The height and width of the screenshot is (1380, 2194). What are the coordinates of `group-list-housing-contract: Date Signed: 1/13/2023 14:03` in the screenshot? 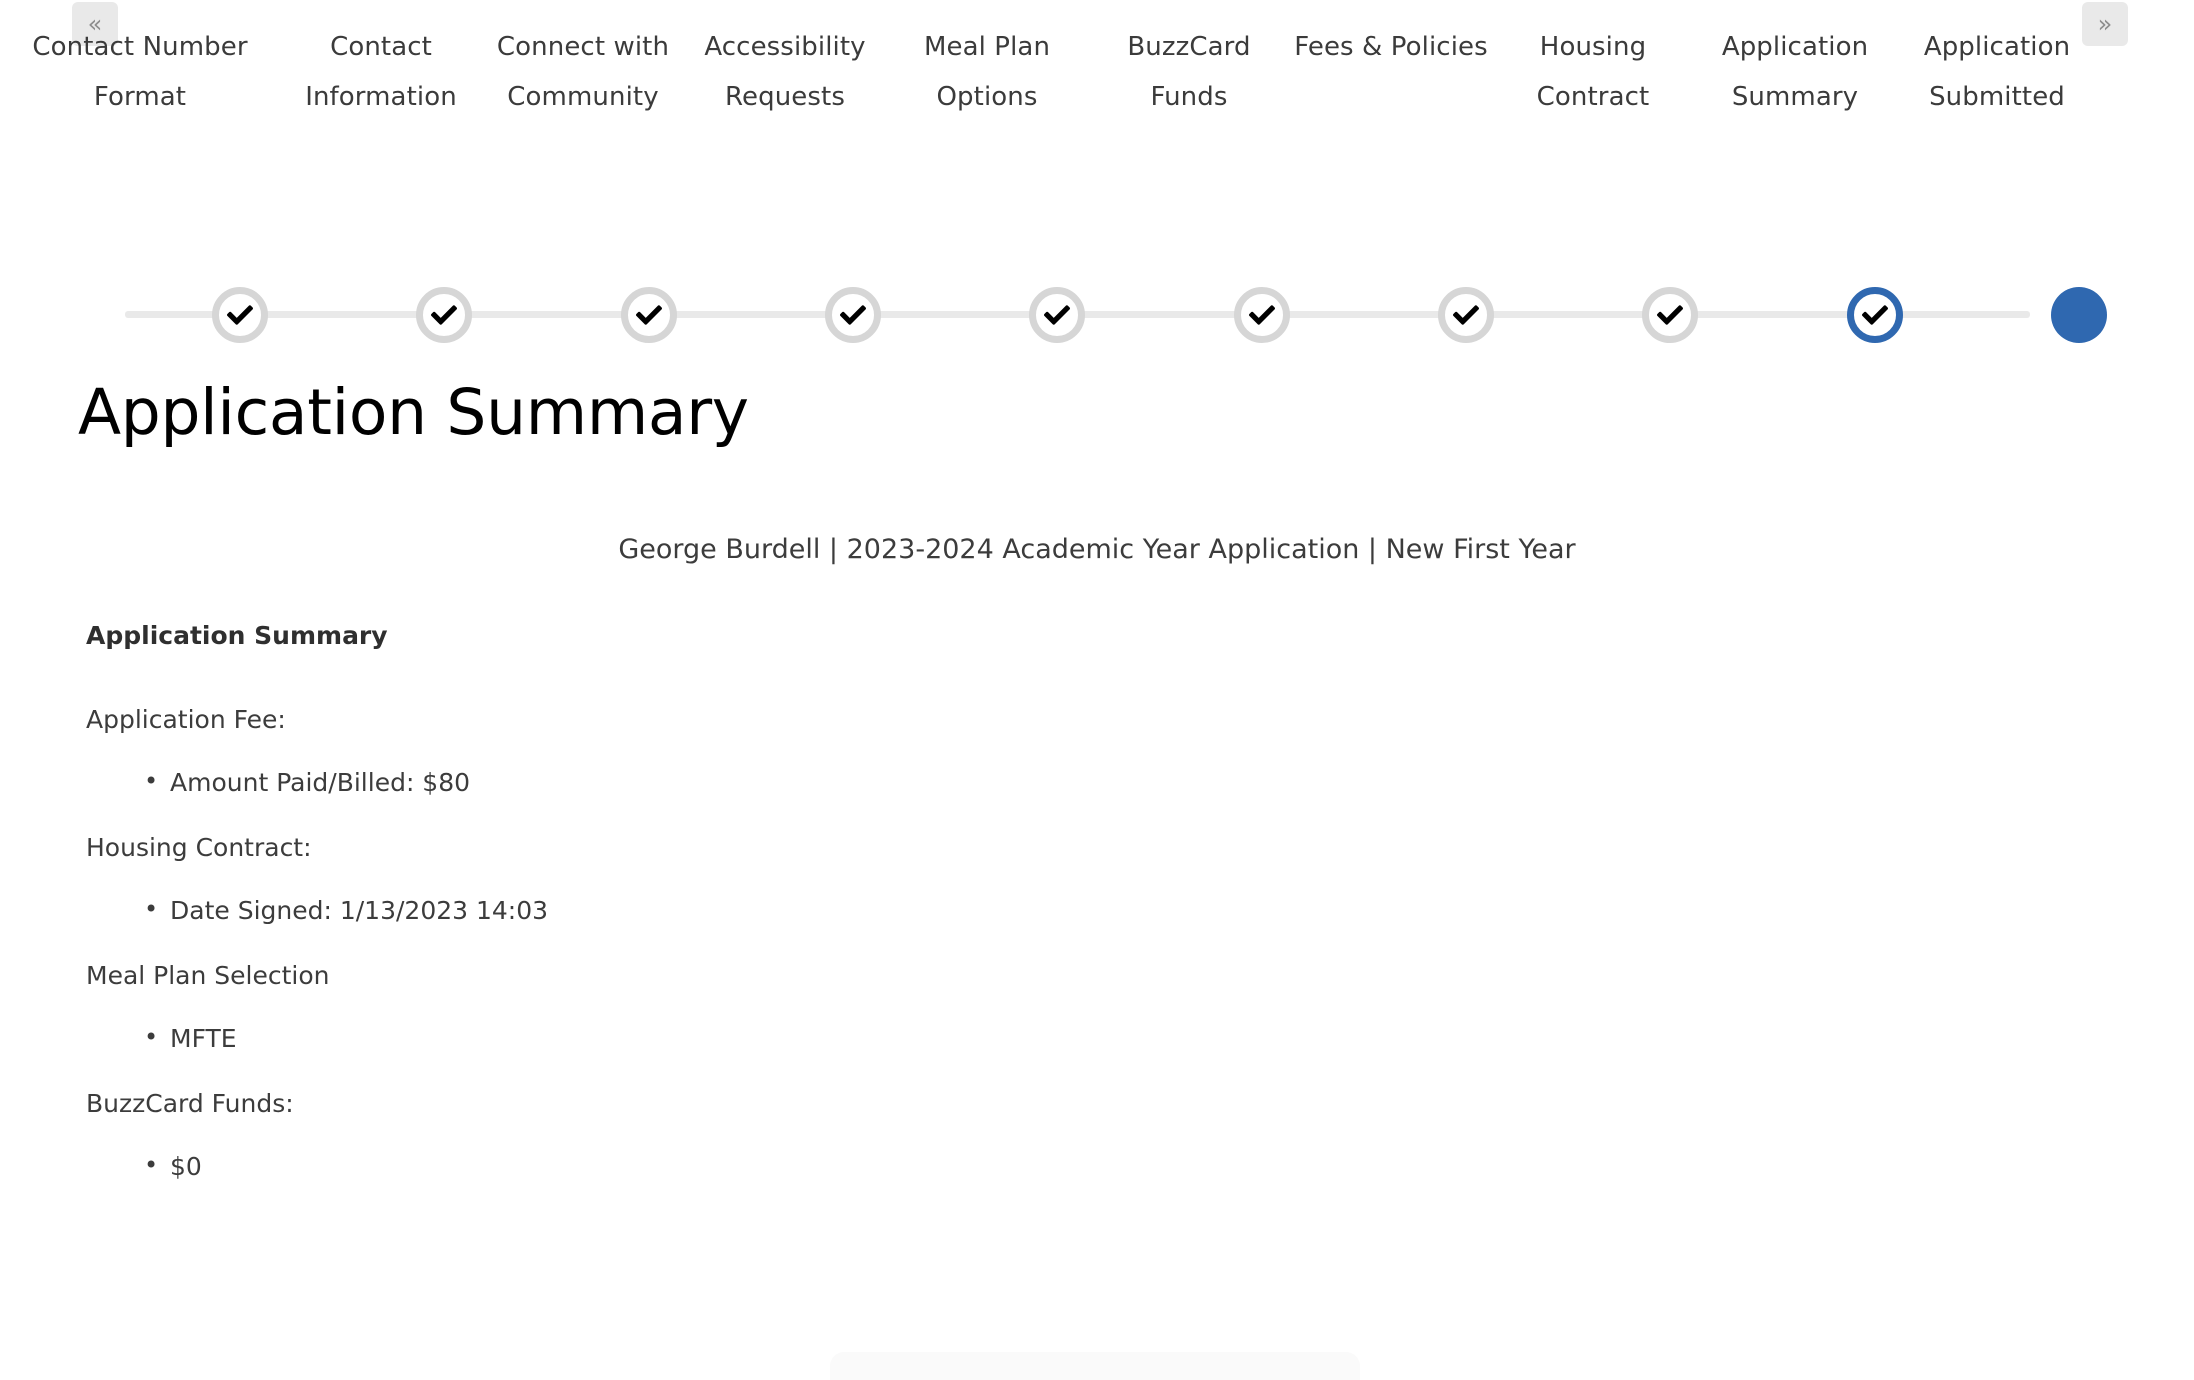 It's located at (1140, 910).